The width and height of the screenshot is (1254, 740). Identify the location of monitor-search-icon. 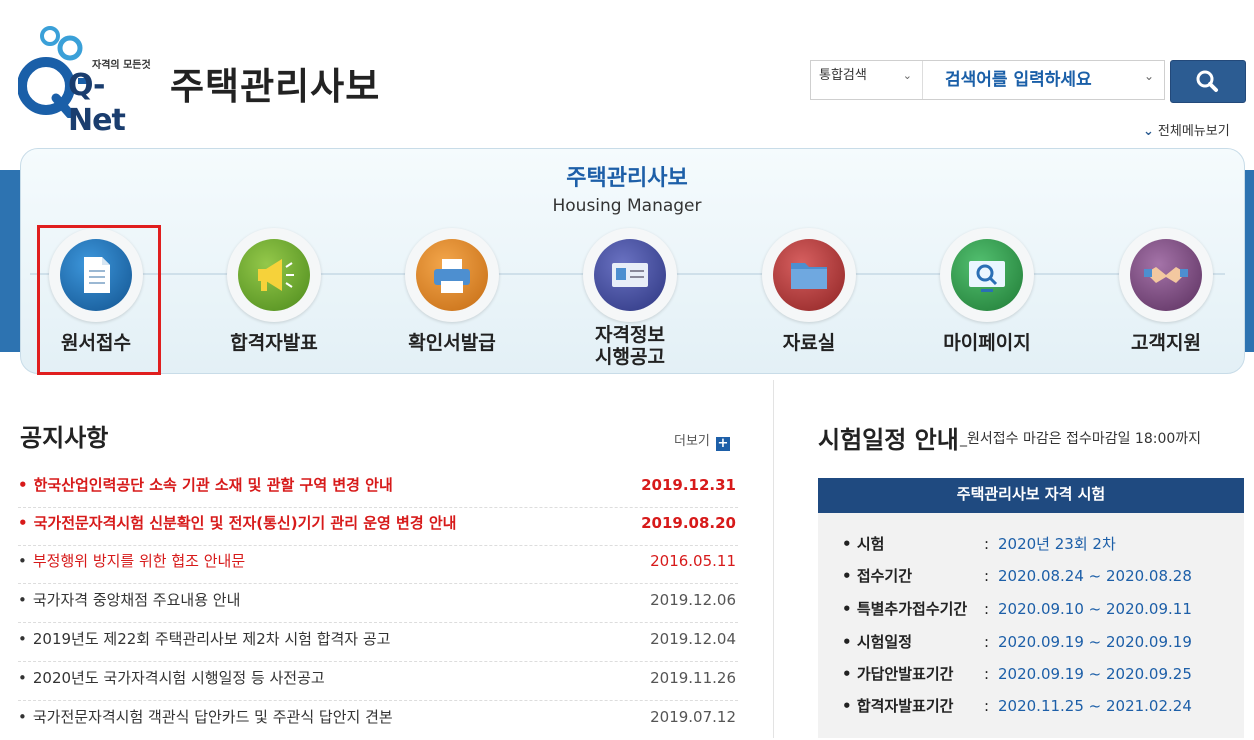
(987, 275).